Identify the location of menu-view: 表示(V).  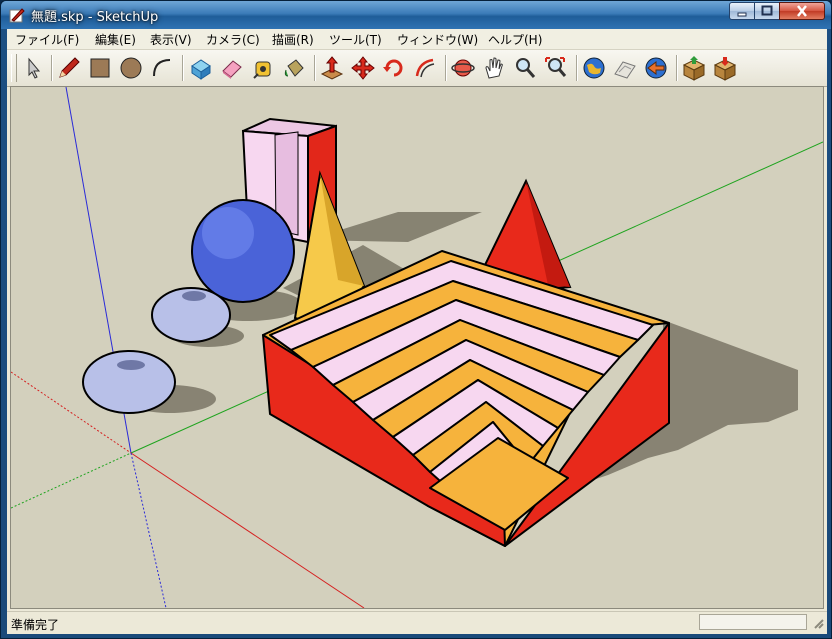
(171, 39).